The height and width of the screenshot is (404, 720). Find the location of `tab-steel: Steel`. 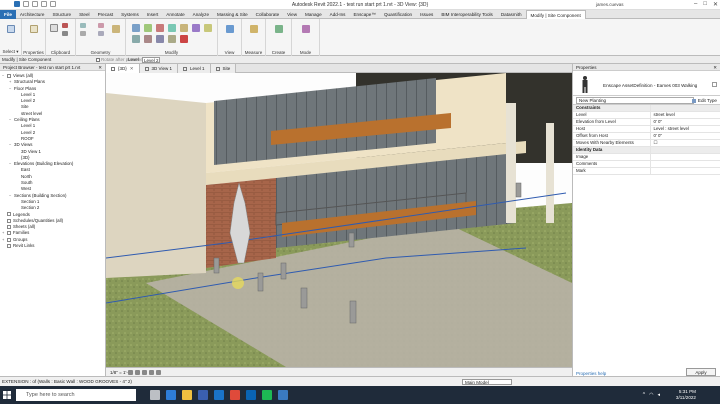

tab-steel: Steel is located at coordinates (84, 14).